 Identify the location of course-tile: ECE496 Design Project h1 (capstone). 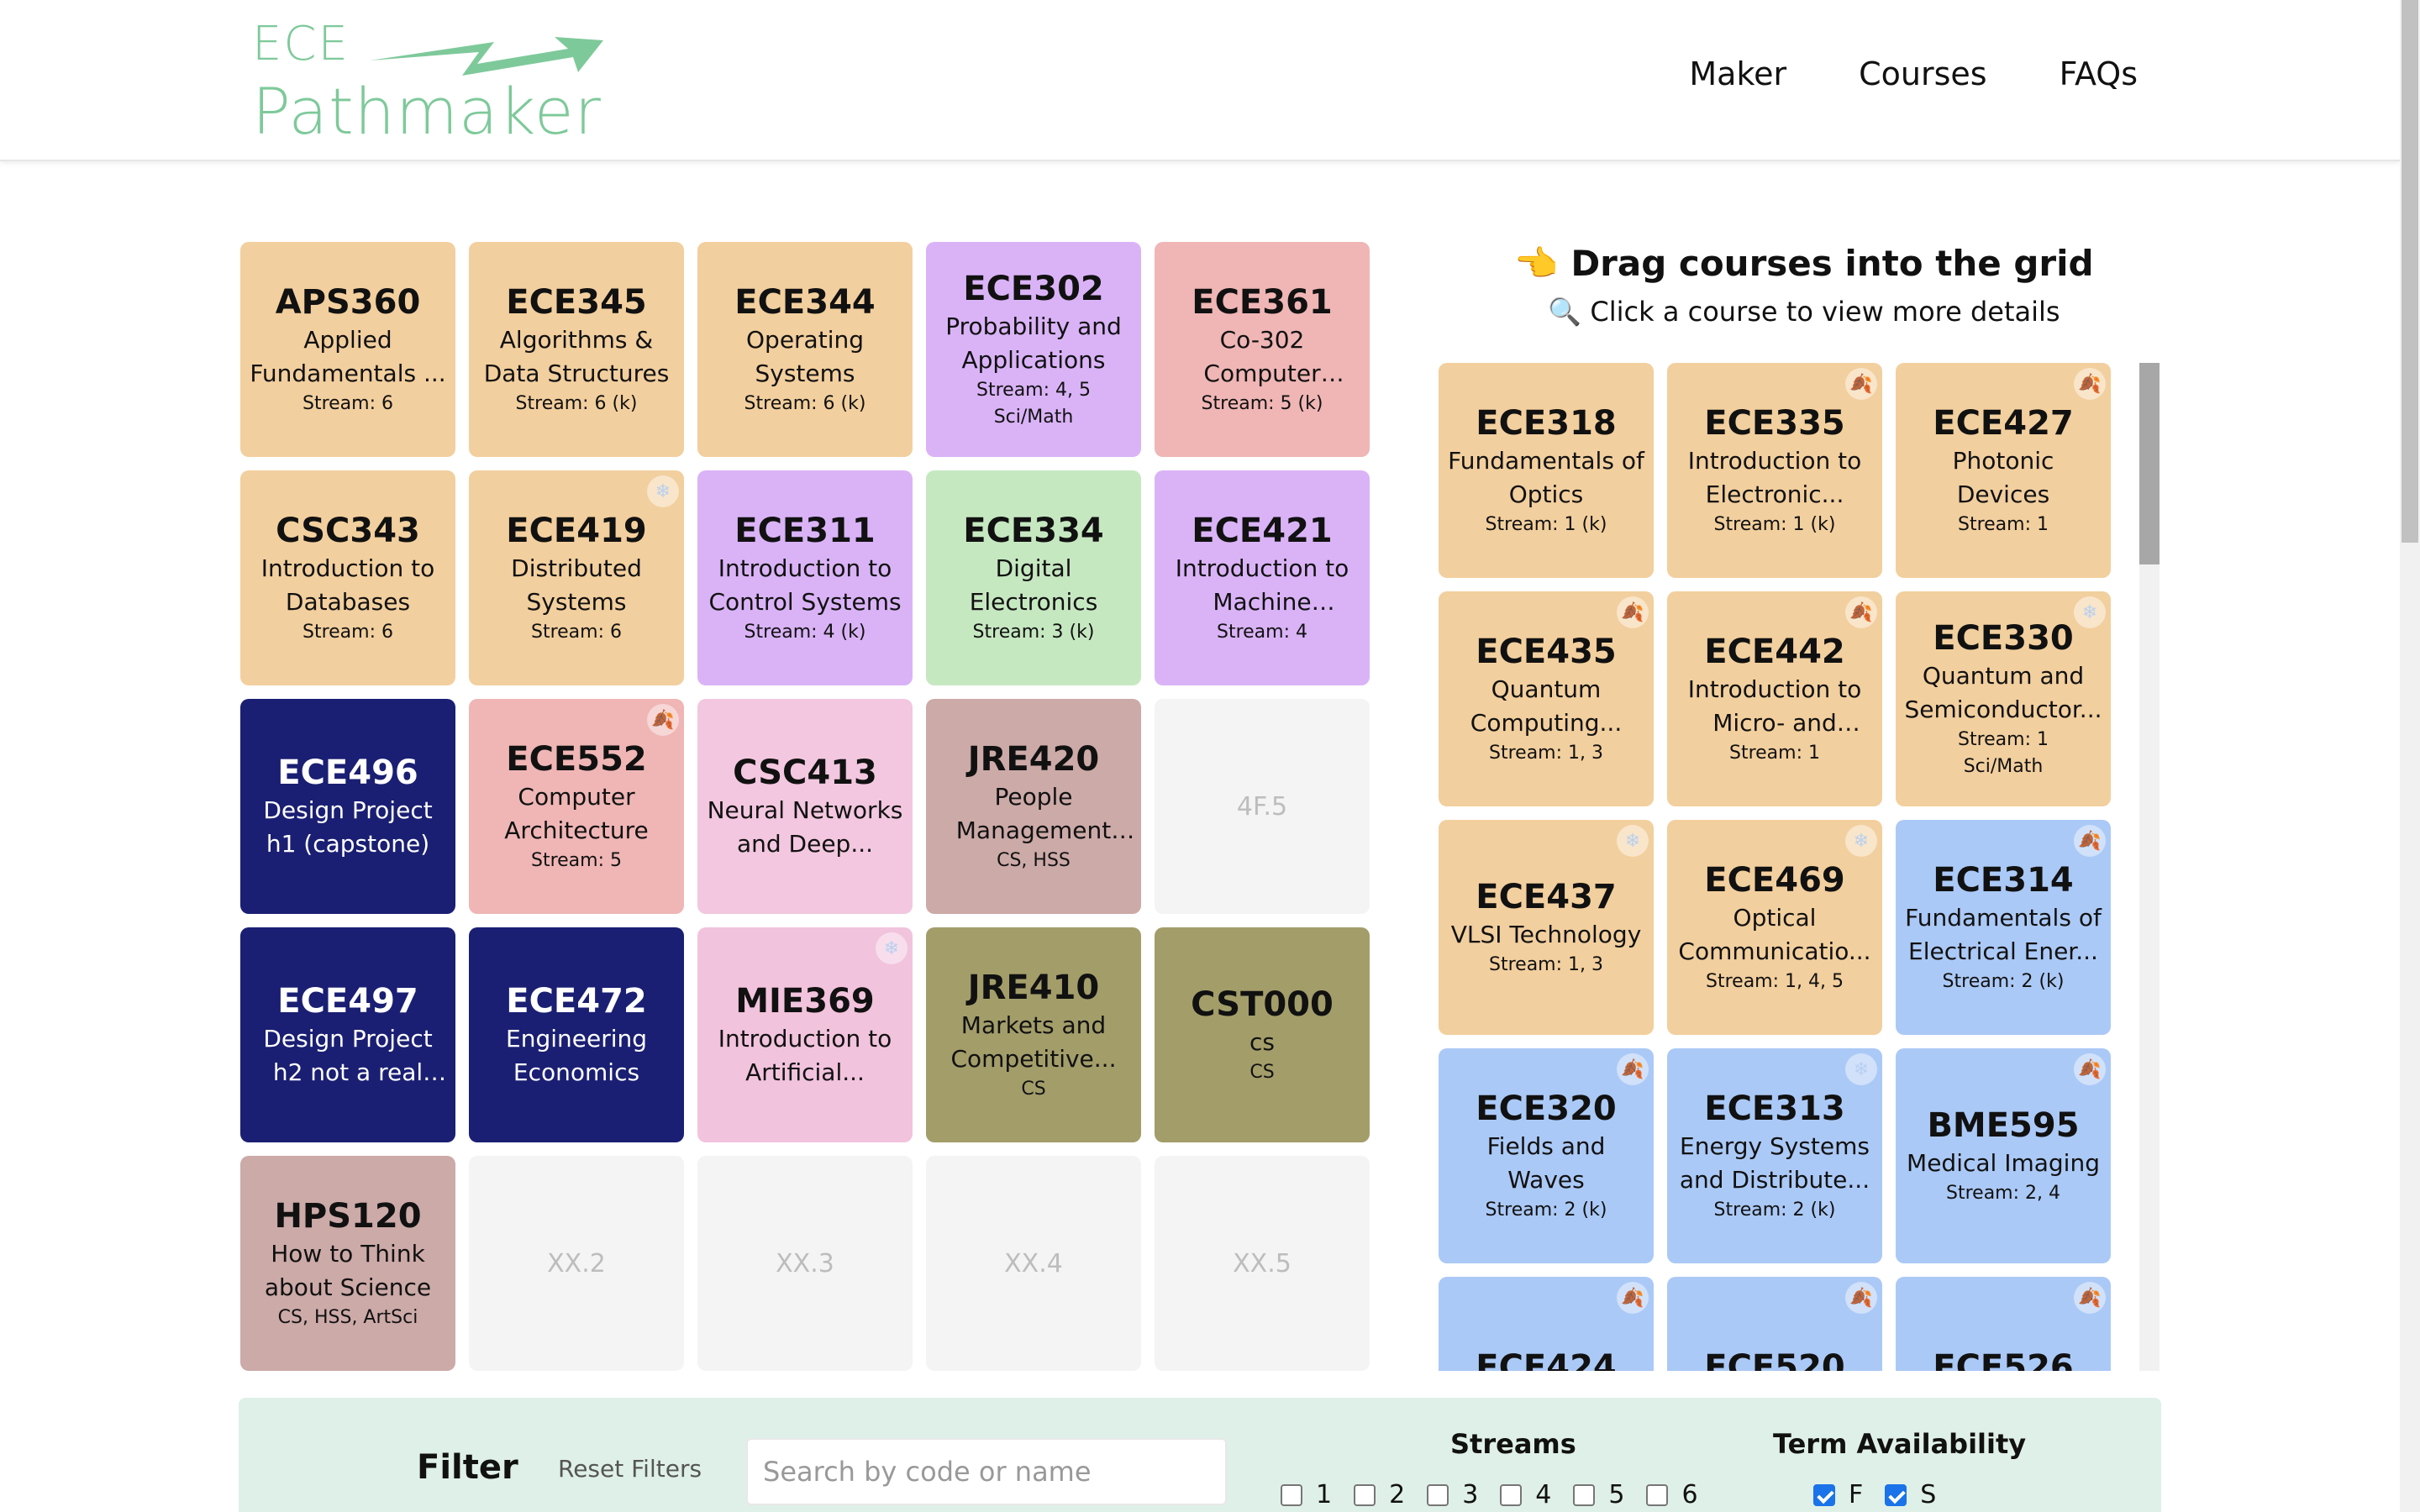
(347, 806).